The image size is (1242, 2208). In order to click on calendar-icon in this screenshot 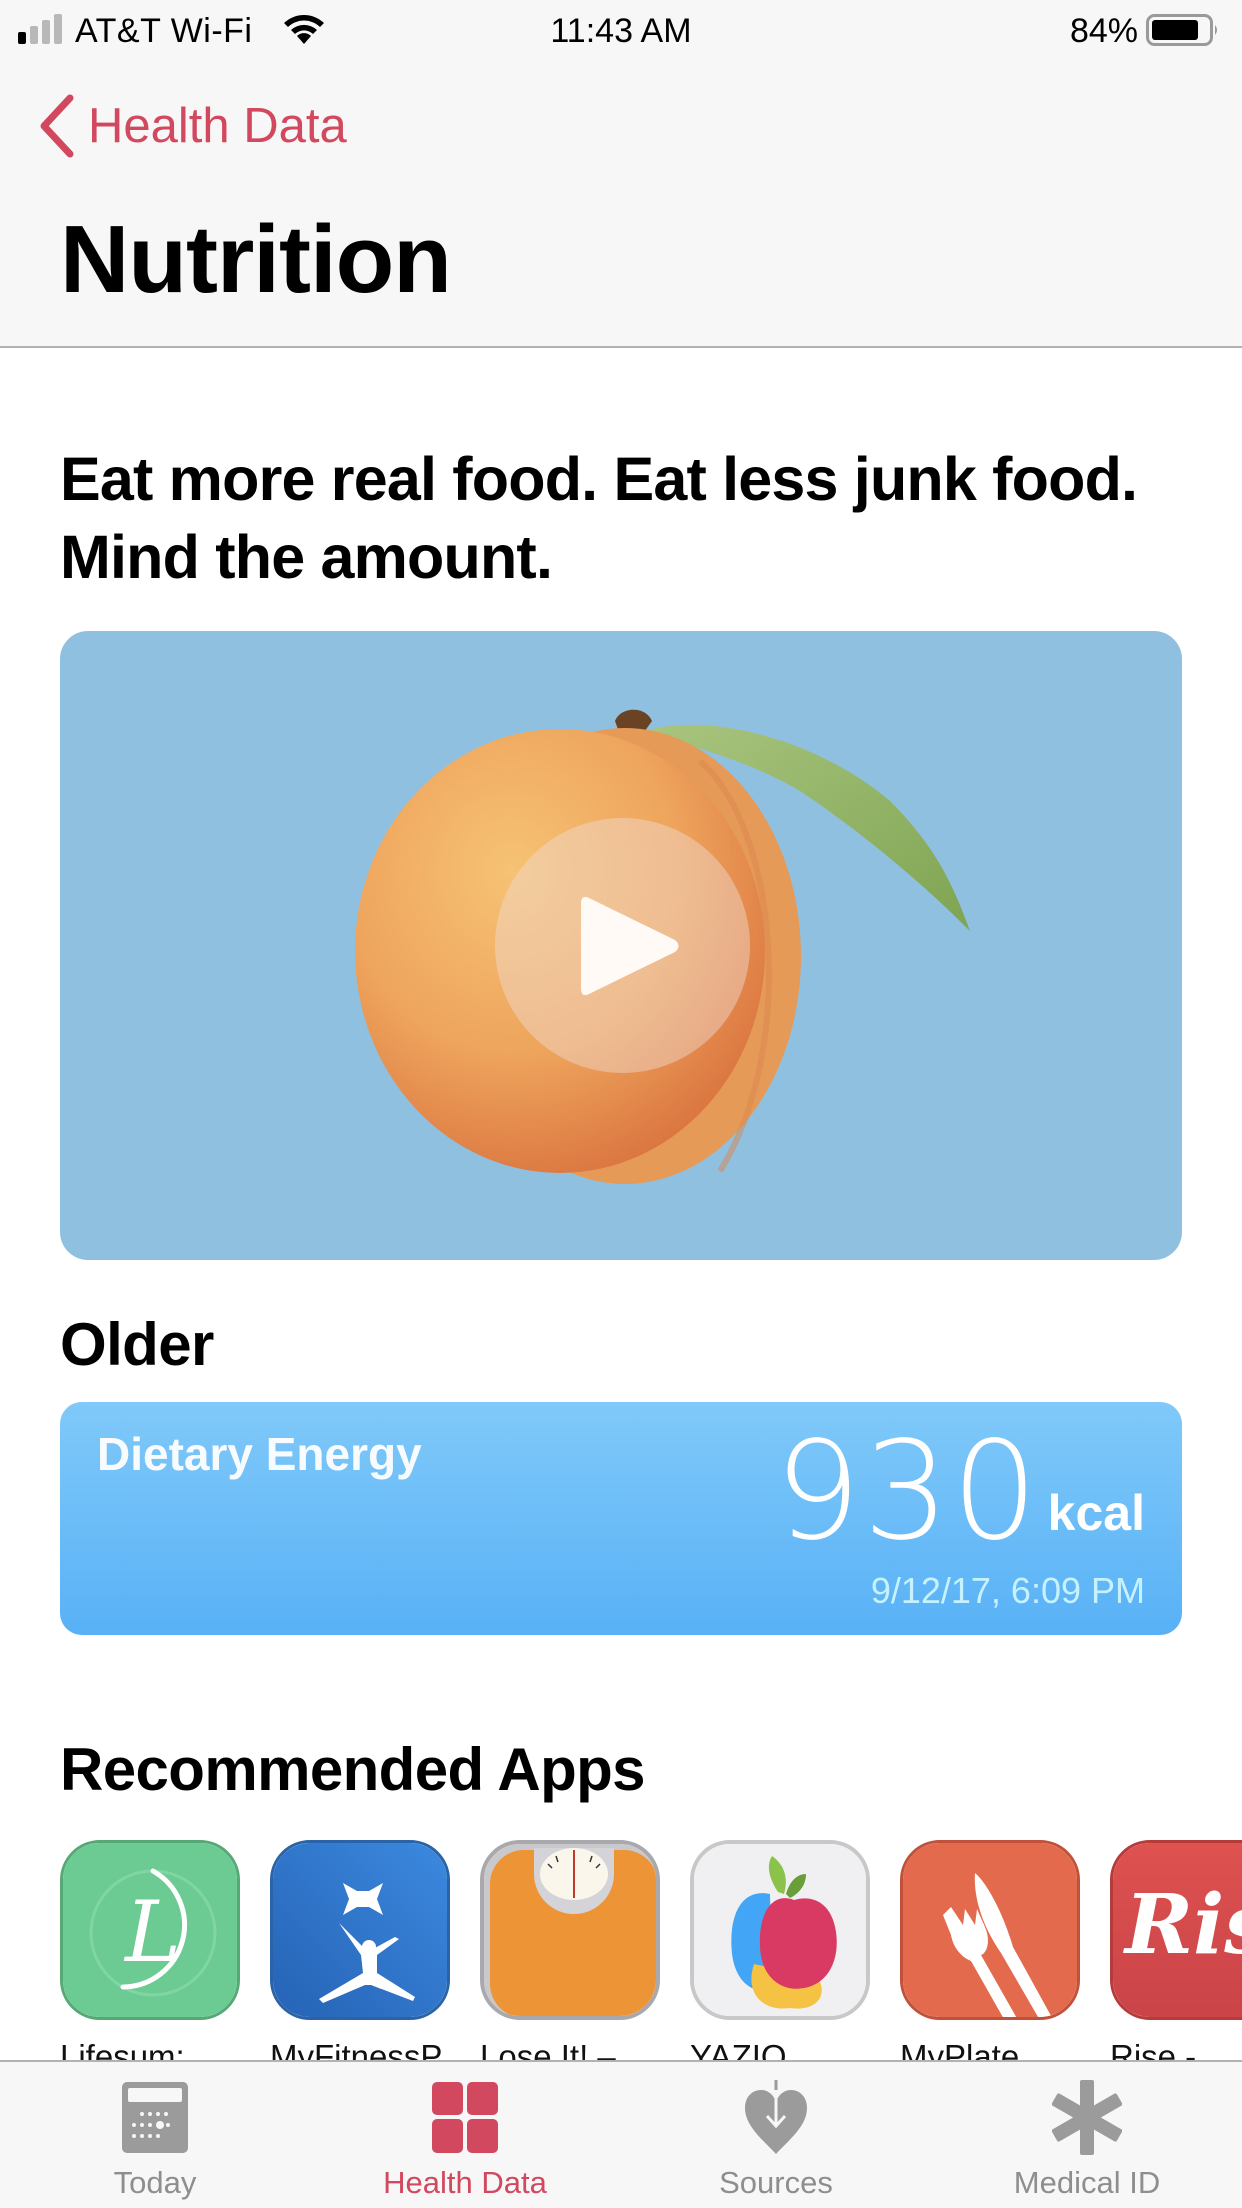, I will do `click(155, 2117)`.